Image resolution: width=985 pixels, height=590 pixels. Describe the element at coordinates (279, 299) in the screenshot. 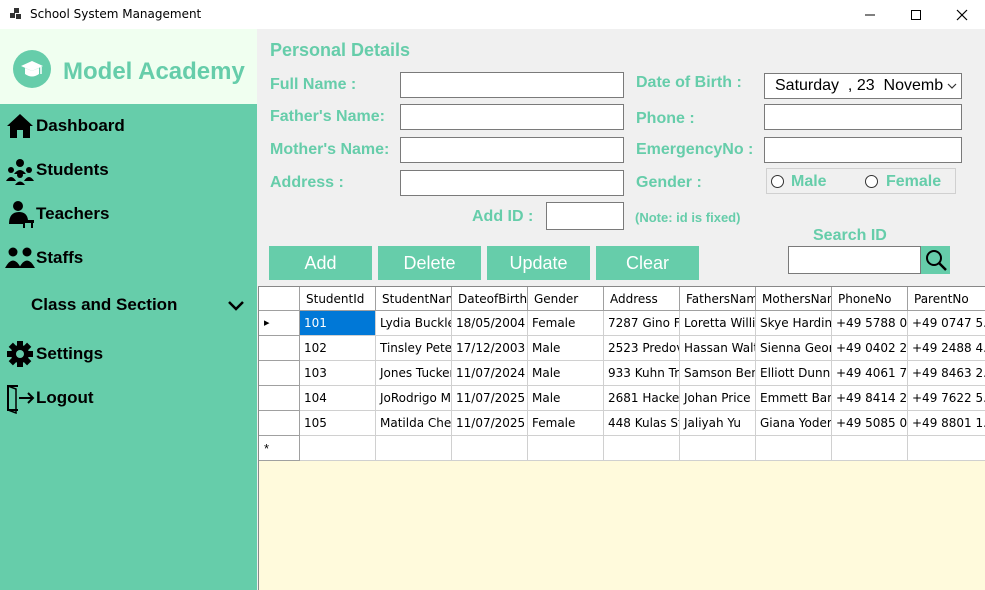

I see `grid-corner-header` at that location.